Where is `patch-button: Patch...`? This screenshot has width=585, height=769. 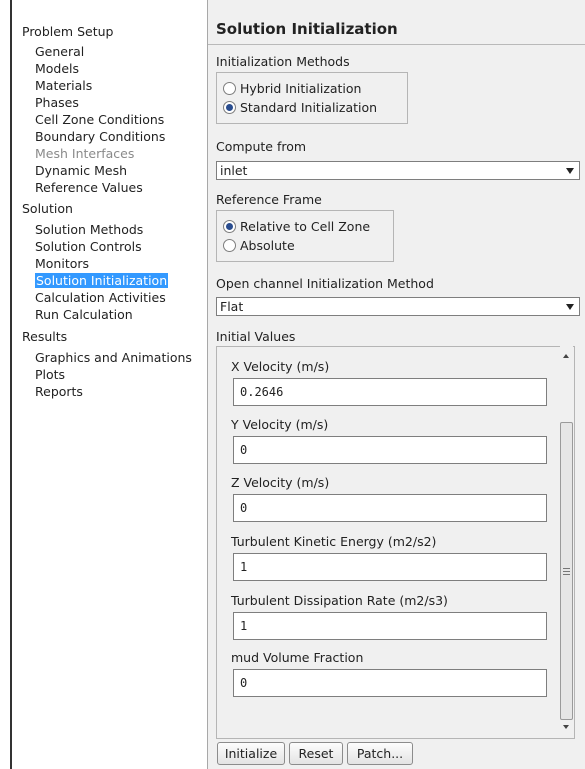 patch-button: Patch... is located at coordinates (380, 753).